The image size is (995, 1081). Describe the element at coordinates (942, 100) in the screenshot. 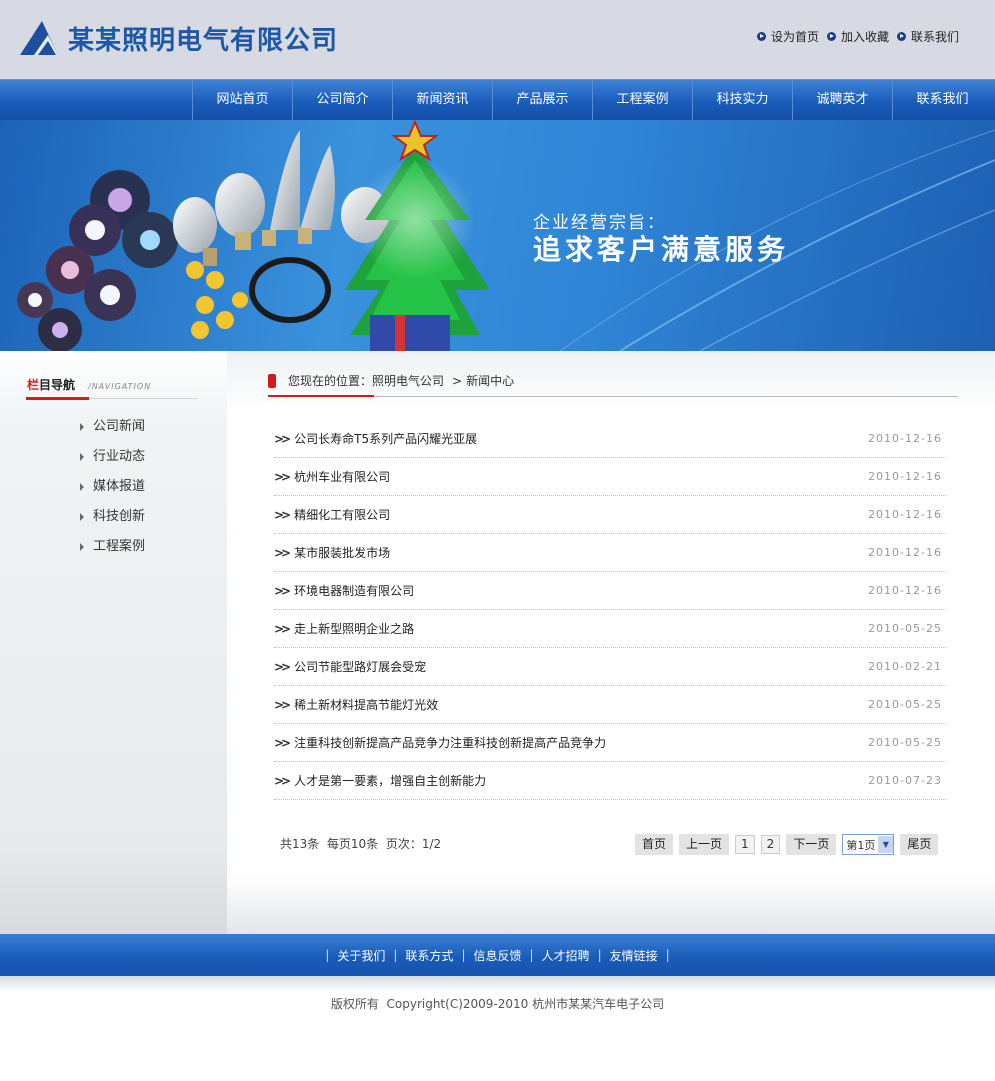

I see `nav-contact: 联系我们` at that location.